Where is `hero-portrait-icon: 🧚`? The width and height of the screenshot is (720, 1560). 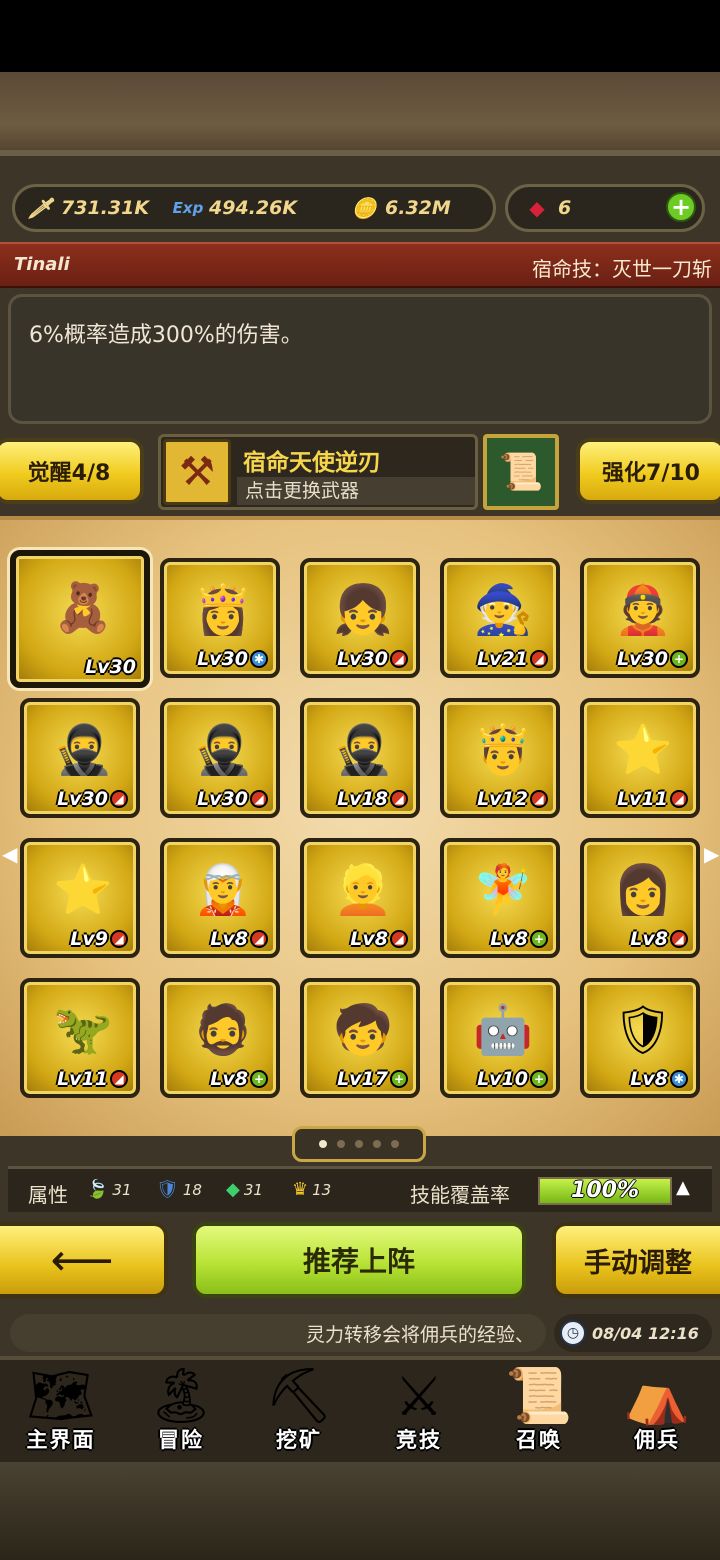
hero-portrait-icon: 🧚 is located at coordinates (503, 889).